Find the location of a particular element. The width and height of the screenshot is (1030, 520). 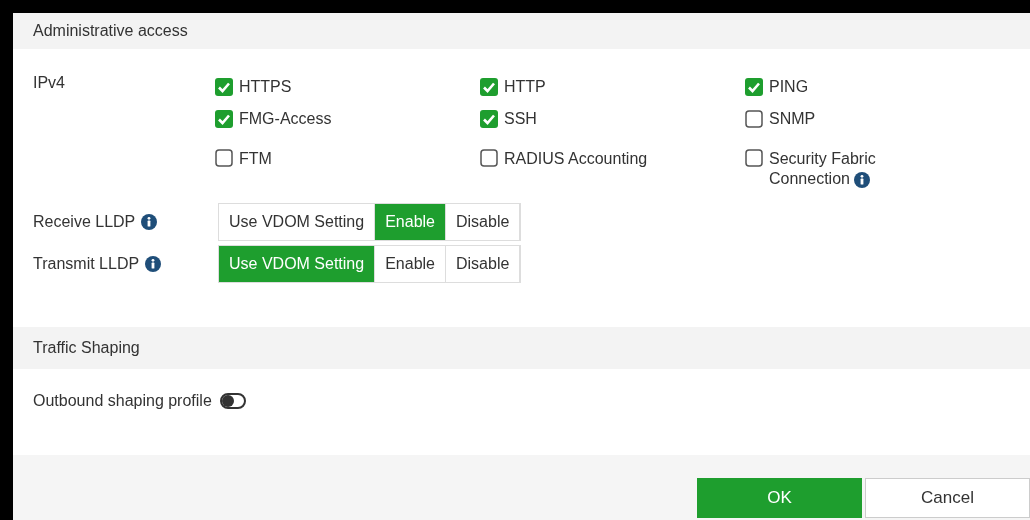

section-title: Traffic Shaping is located at coordinates (86, 348).